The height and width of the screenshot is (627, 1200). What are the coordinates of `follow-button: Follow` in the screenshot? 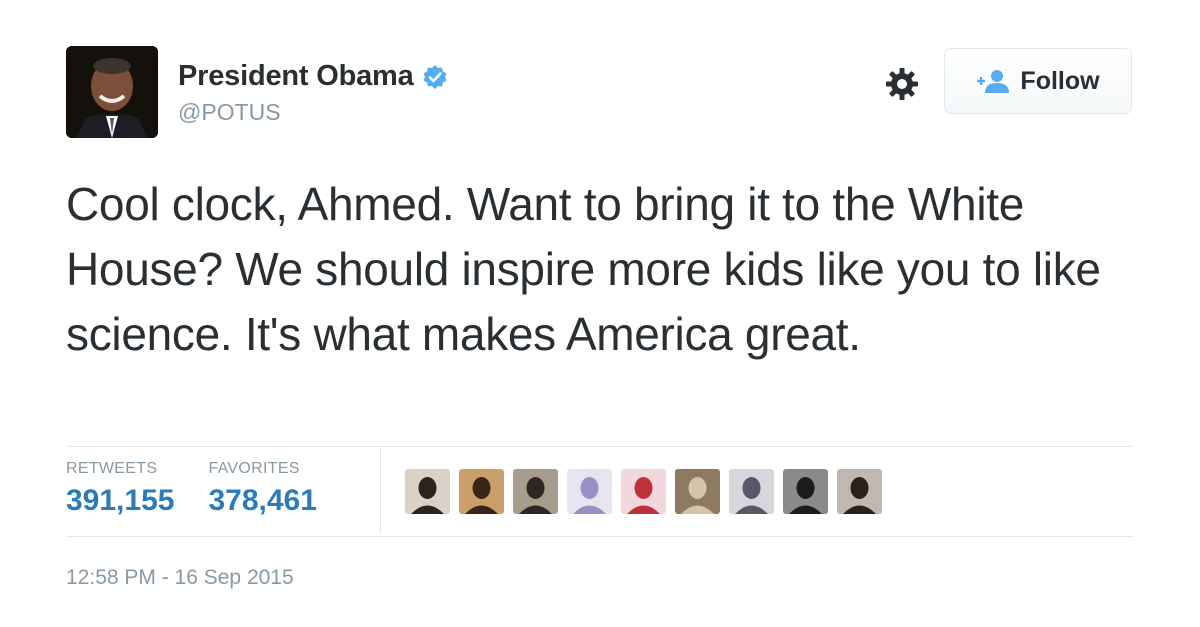 It's located at (1038, 81).